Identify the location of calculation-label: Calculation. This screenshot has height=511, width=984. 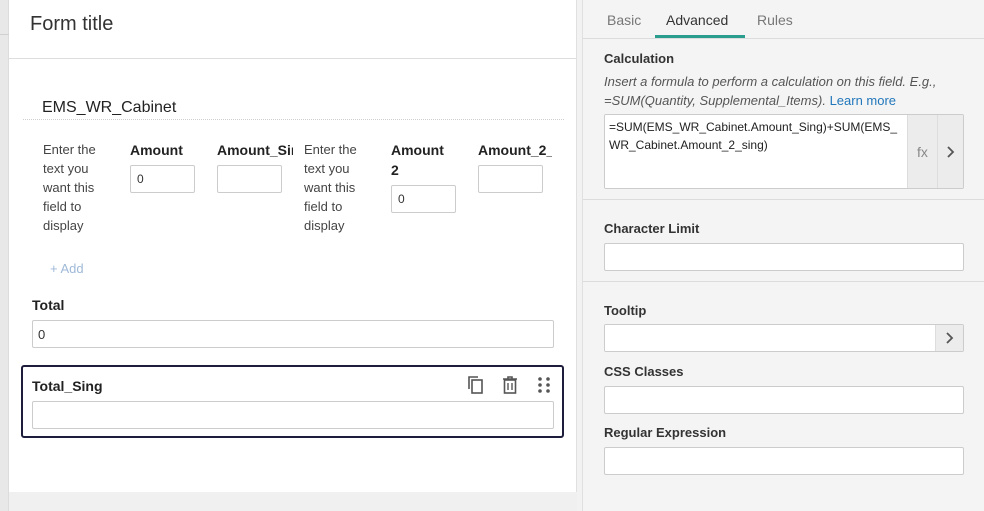
(639, 58).